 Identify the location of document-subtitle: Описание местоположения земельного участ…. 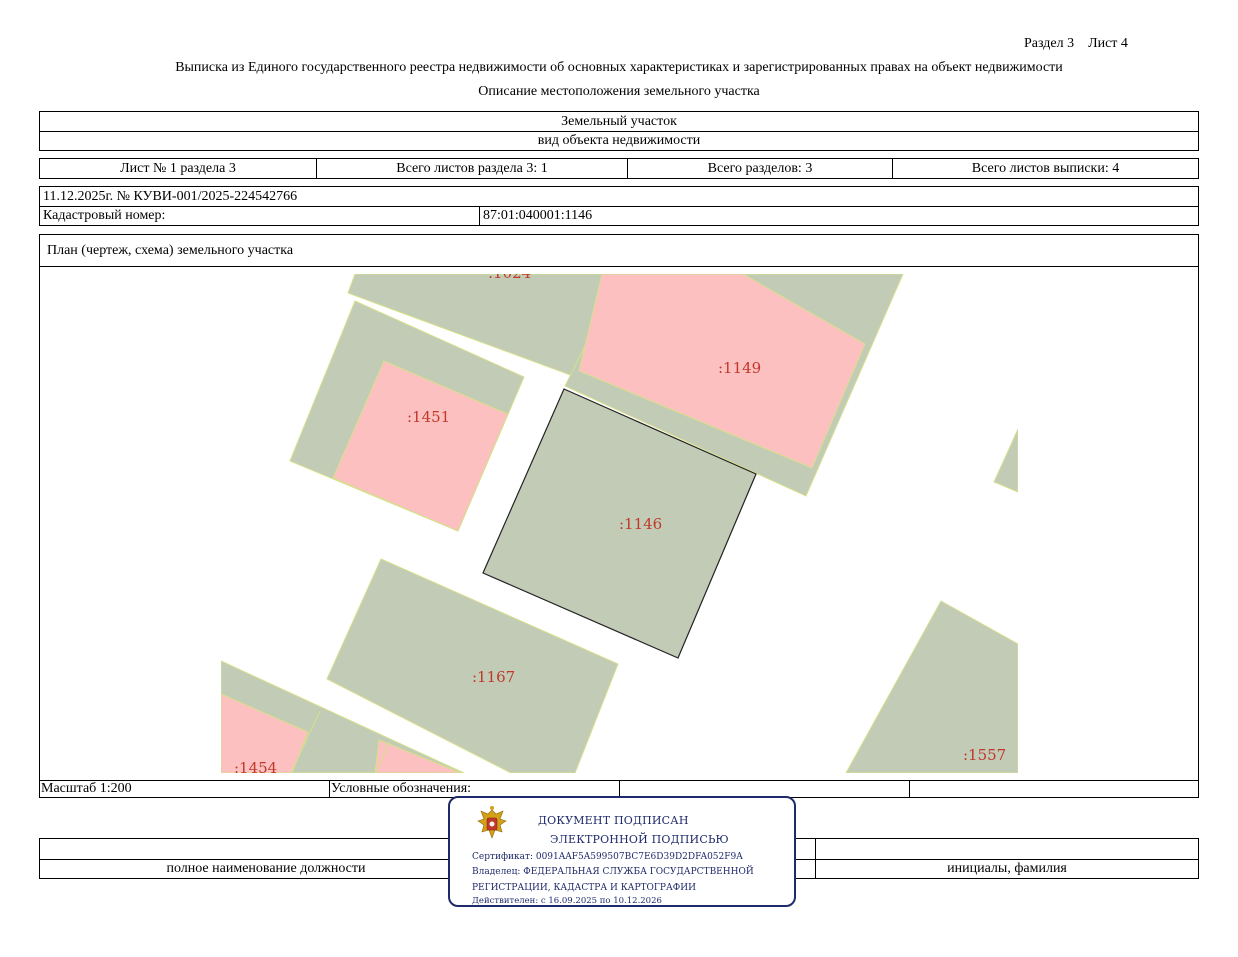
(619, 91).